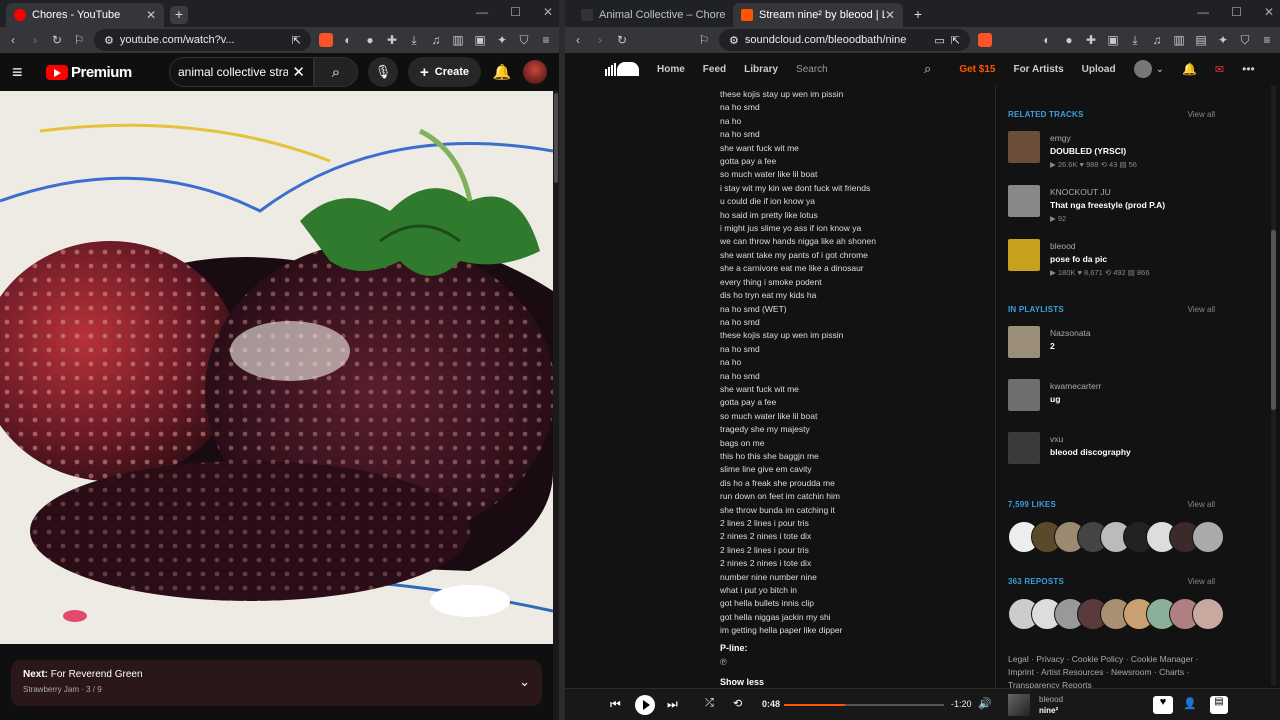 This screenshot has width=1280, height=720. Describe the element at coordinates (1118, 343) in the screenshot. I see `playlist-item: Nazsonata 2` at that location.